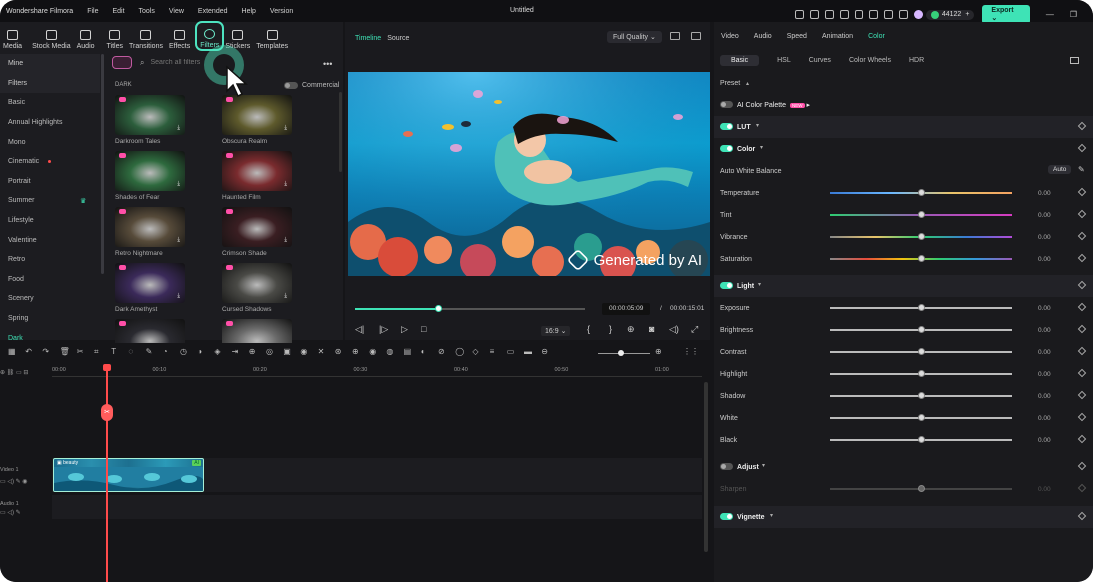 The height and width of the screenshot is (582, 1093). I want to click on property-tab: Audio, so click(763, 36).